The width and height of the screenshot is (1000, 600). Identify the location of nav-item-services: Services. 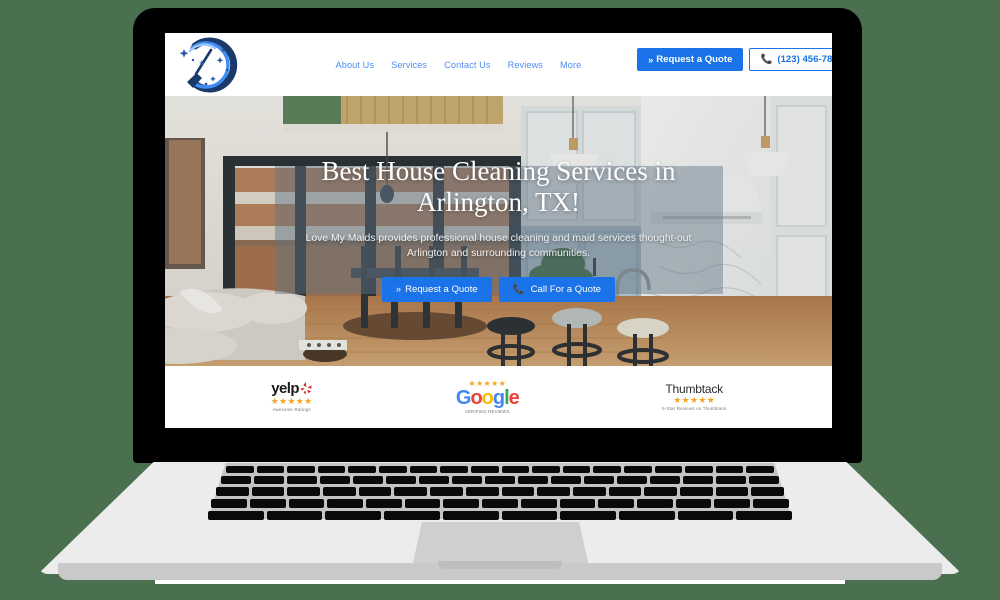
(409, 65).